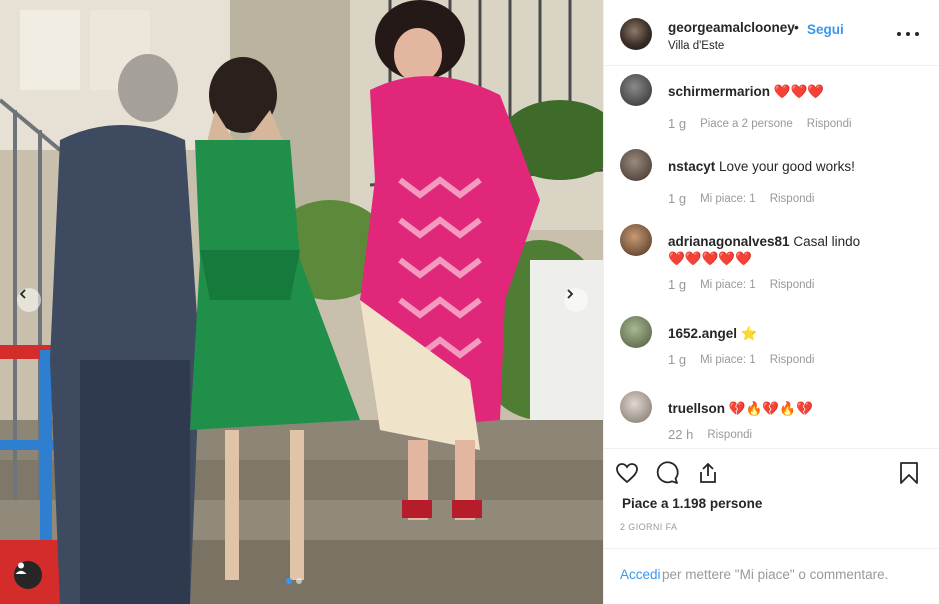 The height and width of the screenshot is (604, 939). Describe the element at coordinates (691, 166) in the screenshot. I see `commenter-username: nstacyt` at that location.